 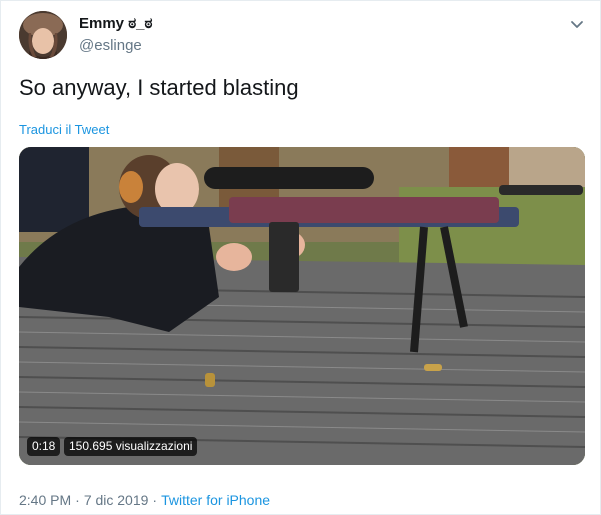 I want to click on tweet-metadata: 2:40 PM · 7 dic 2019 · Twitter for iPhone, so click(x=144, y=500).